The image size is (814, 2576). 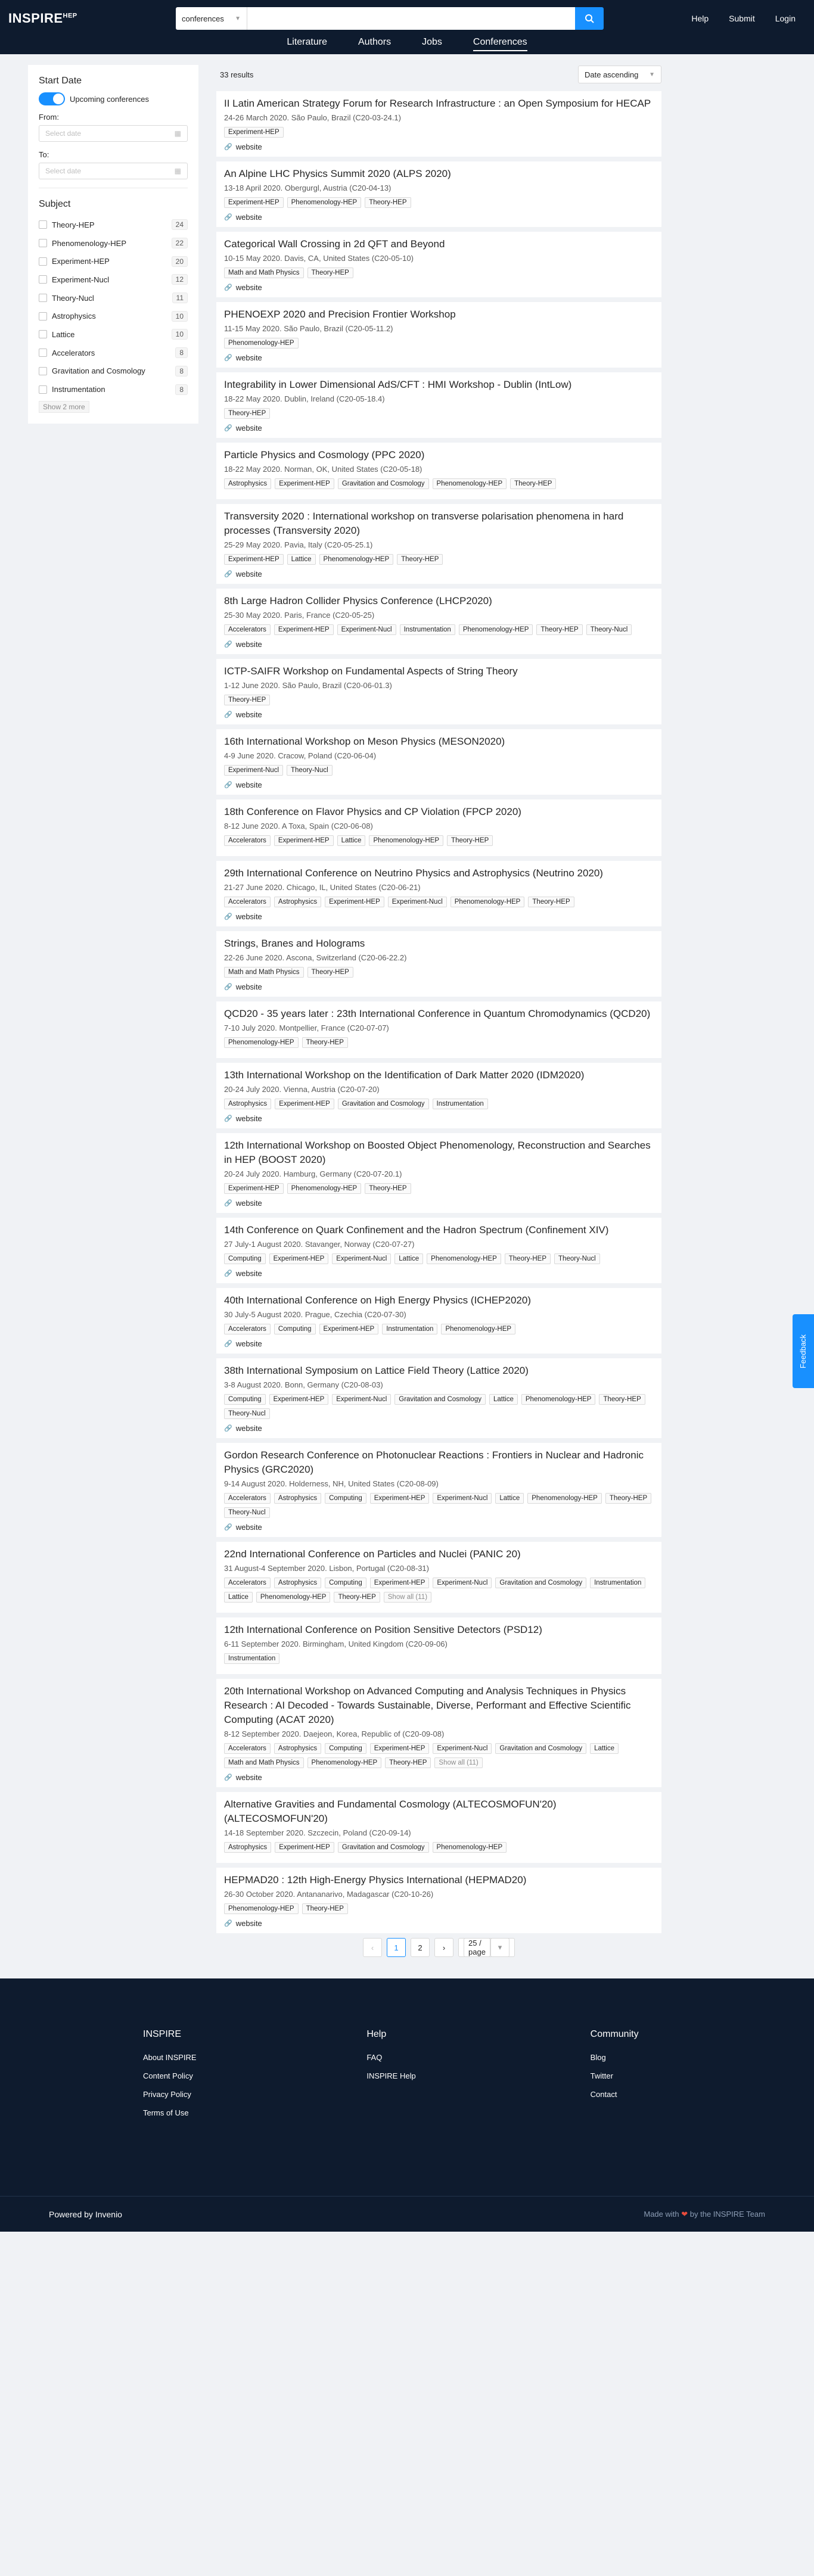 I want to click on tab-jobs: Jobs, so click(x=432, y=43).